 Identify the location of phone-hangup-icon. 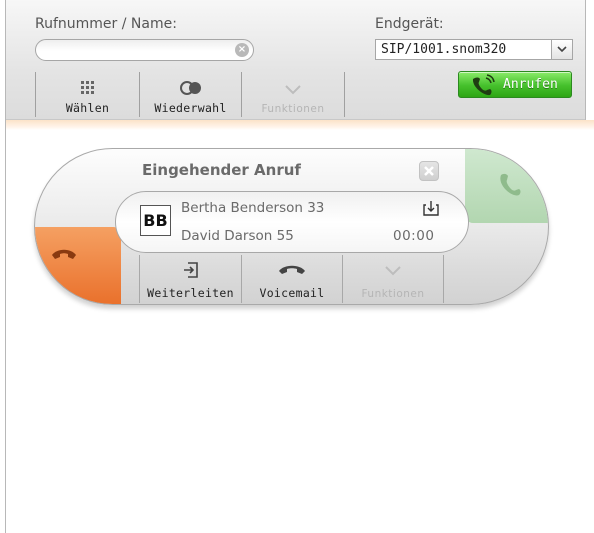
(64, 257).